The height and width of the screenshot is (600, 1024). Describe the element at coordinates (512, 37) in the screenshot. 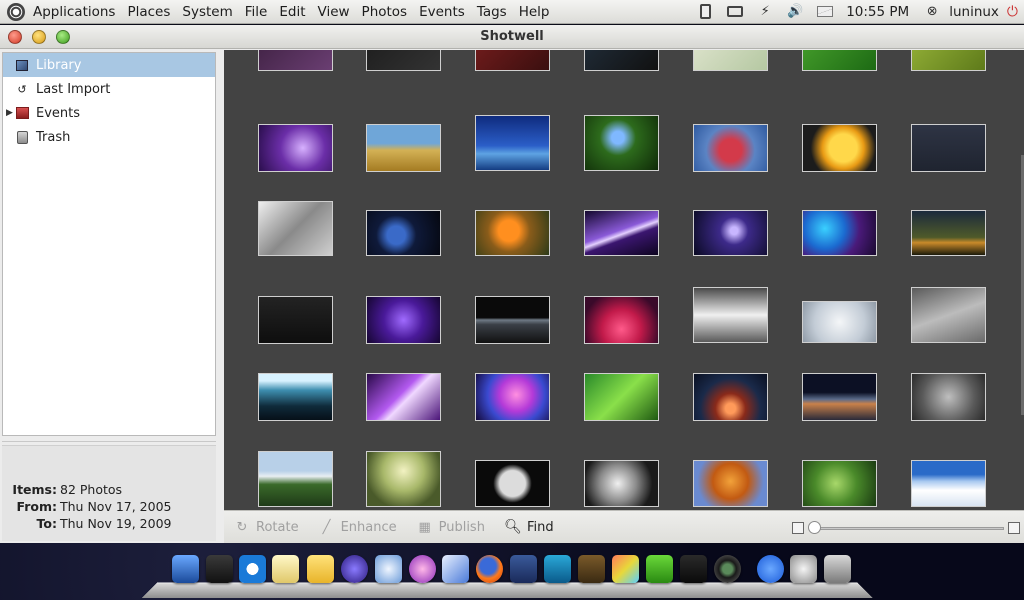

I see `title-bar: Shotwell` at that location.